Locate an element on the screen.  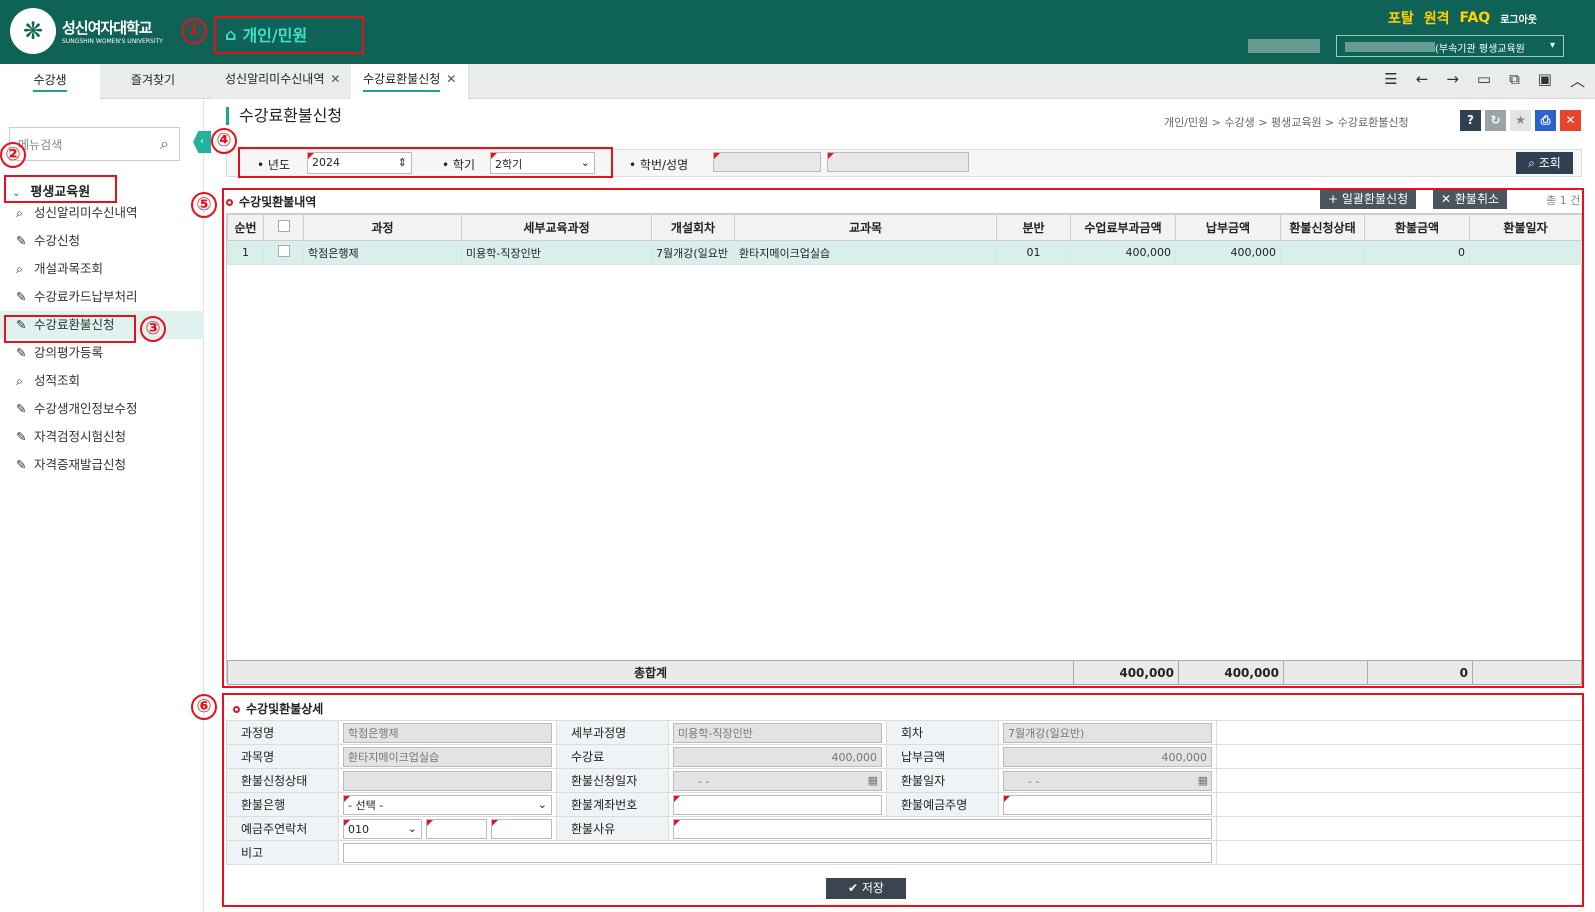
chevron-down-icon: ▾ is located at coordinates (1552, 45).